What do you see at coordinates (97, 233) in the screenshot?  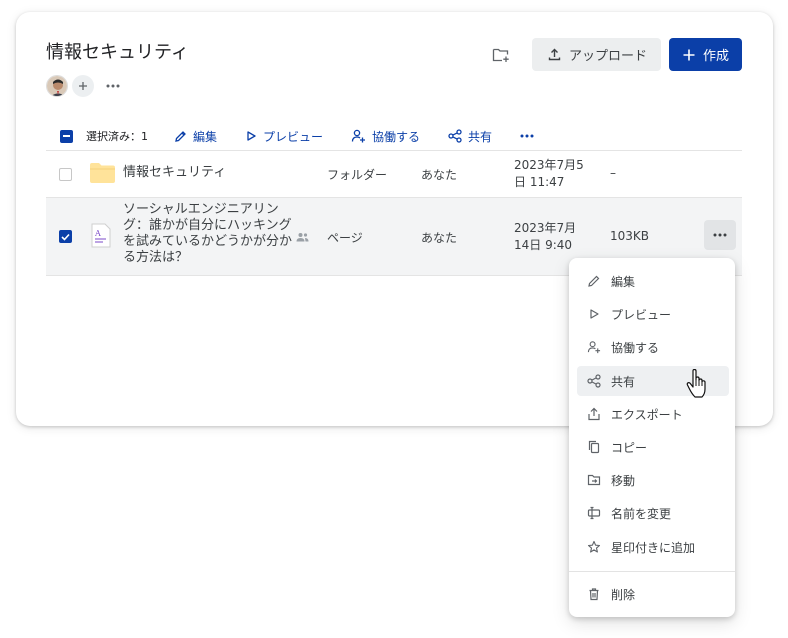 I see `svg-text: A` at bounding box center [97, 233].